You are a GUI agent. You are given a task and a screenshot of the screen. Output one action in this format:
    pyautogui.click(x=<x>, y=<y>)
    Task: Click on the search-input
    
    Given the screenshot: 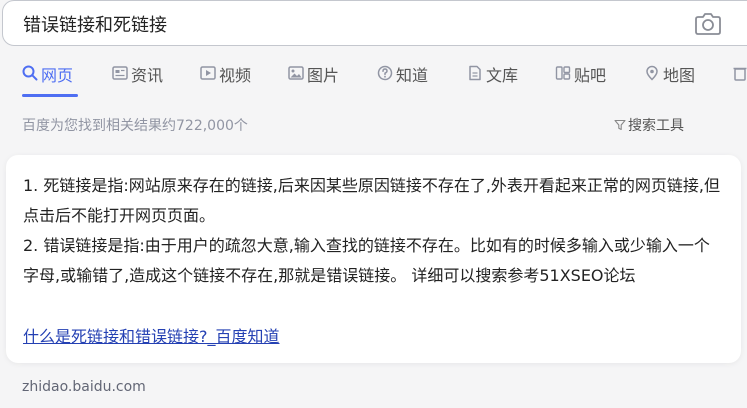 What is the action you would take?
    pyautogui.click(x=343, y=24)
    